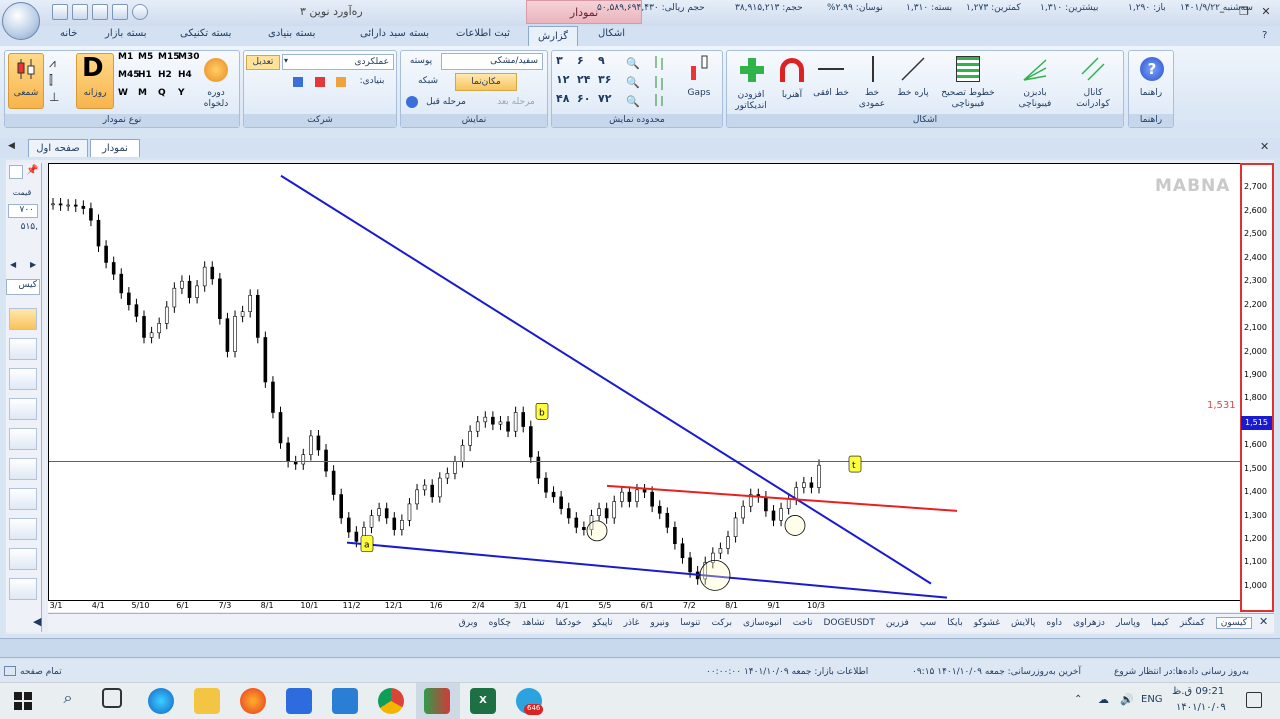  I want to click on close-document-icon: ✕, so click(1264, 146).